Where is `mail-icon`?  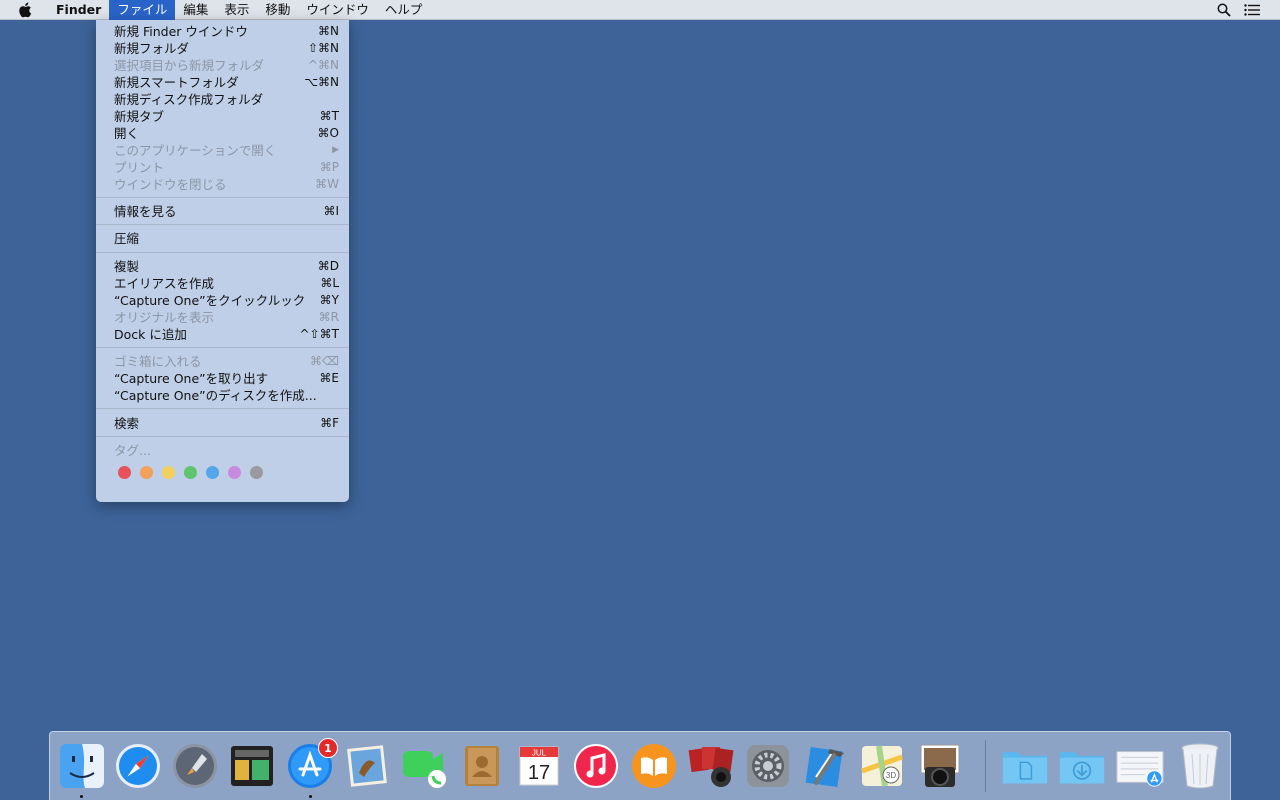 mail-icon is located at coordinates (367, 766).